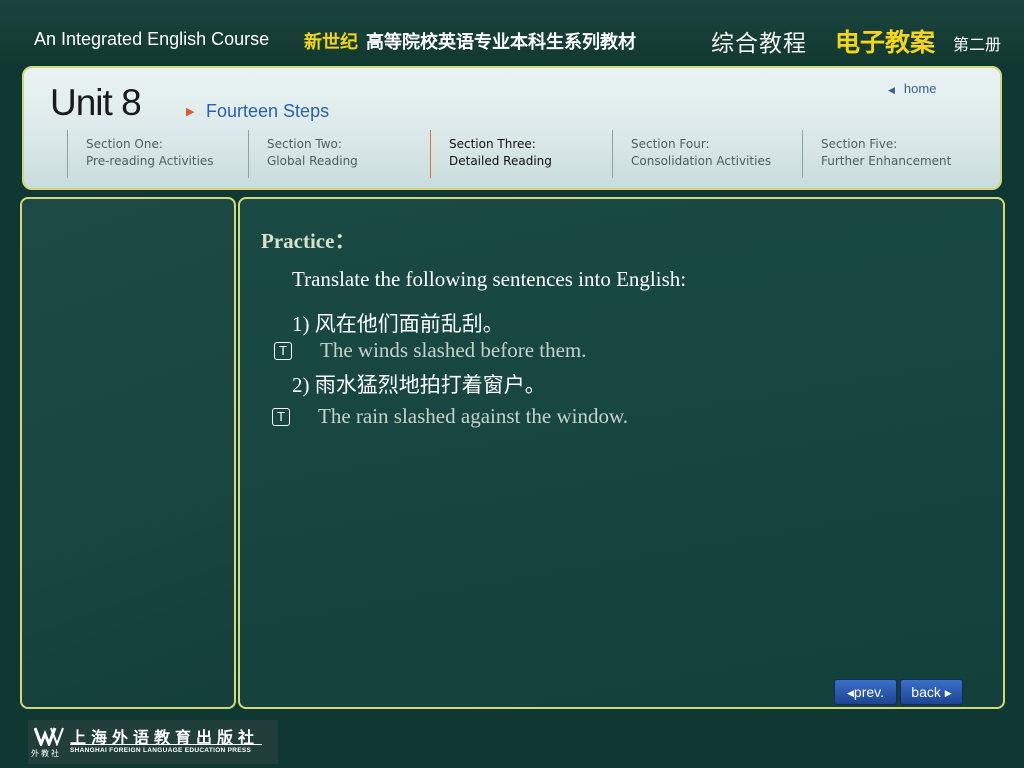 The height and width of the screenshot is (768, 1024). What do you see at coordinates (885, 43) in the screenshot?
I see `edition-title-cn: 电子教案` at bounding box center [885, 43].